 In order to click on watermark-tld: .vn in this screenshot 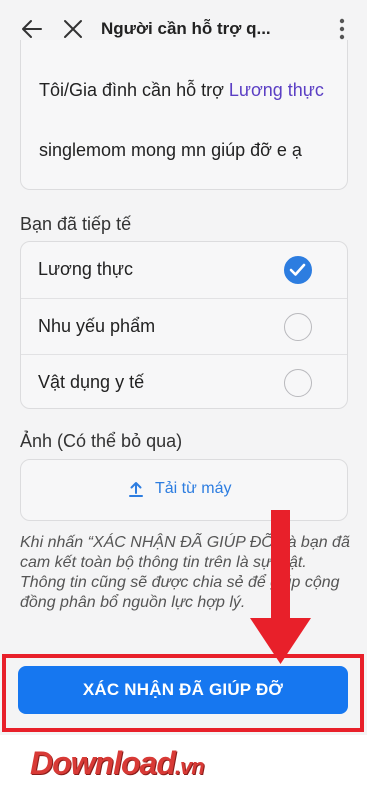, I will do `click(189, 766)`.